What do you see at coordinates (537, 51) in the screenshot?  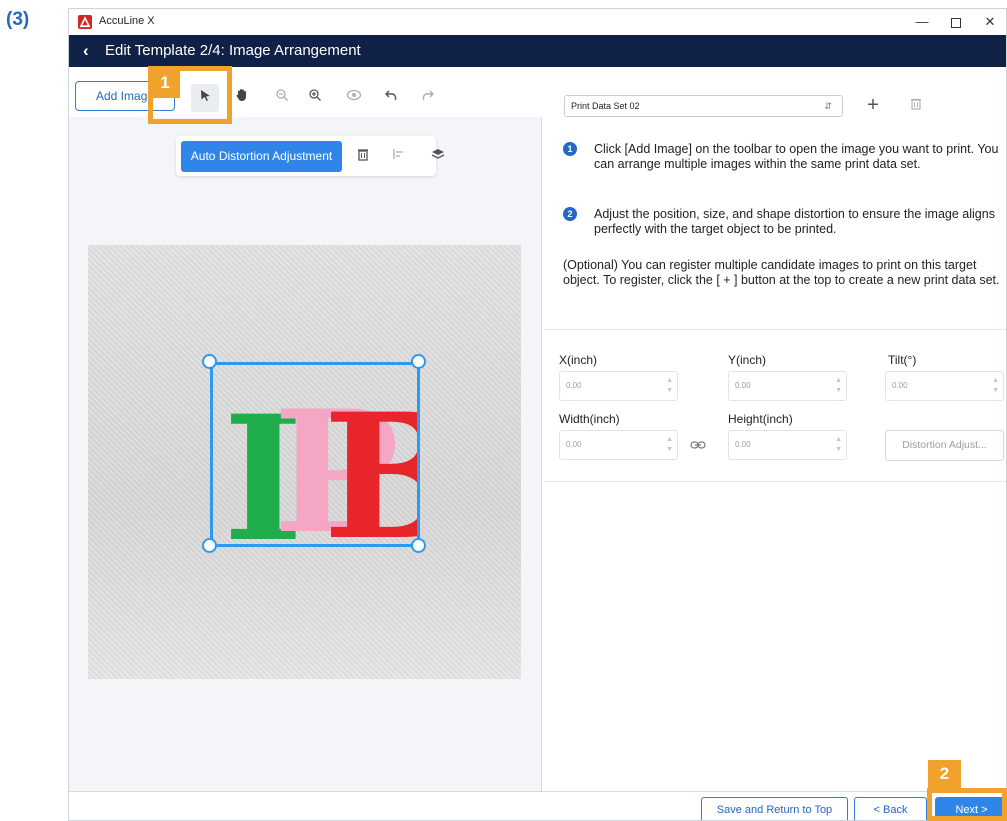 I see `page-header: ‹ Edit Template 2/4: Image Arrangement` at bounding box center [537, 51].